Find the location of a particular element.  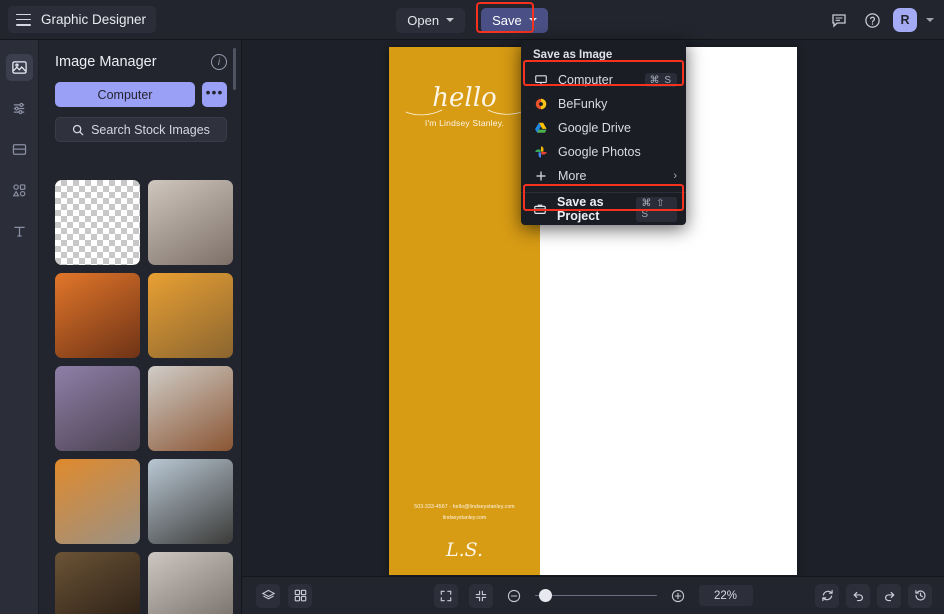

more-sources-button: ••• is located at coordinates (214, 94).